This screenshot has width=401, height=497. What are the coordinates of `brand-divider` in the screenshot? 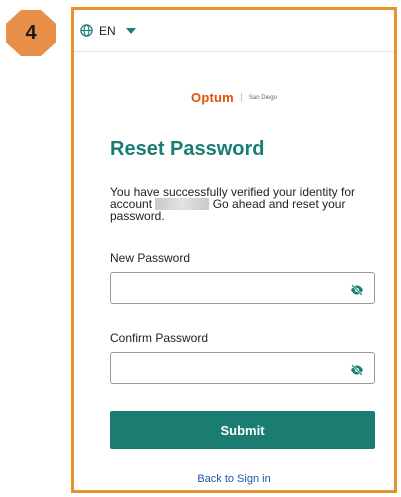 It's located at (241, 97).